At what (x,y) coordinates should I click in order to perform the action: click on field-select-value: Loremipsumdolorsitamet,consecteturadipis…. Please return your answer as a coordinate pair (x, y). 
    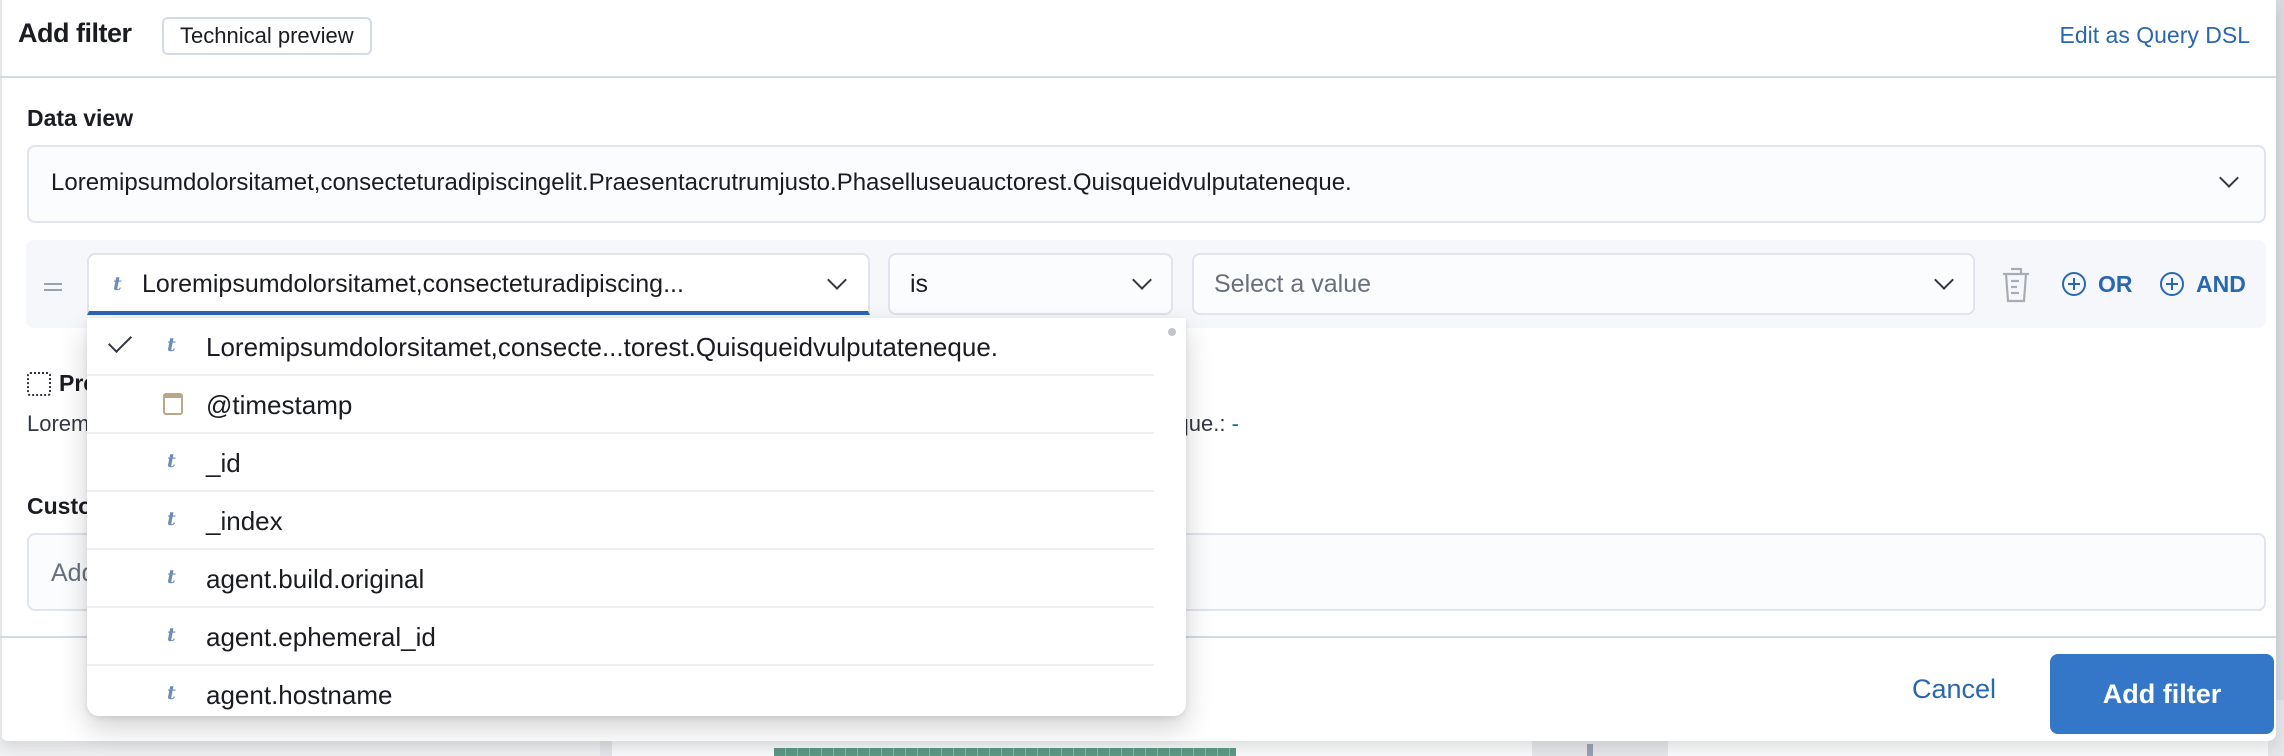
    Looking at the image, I should click on (413, 284).